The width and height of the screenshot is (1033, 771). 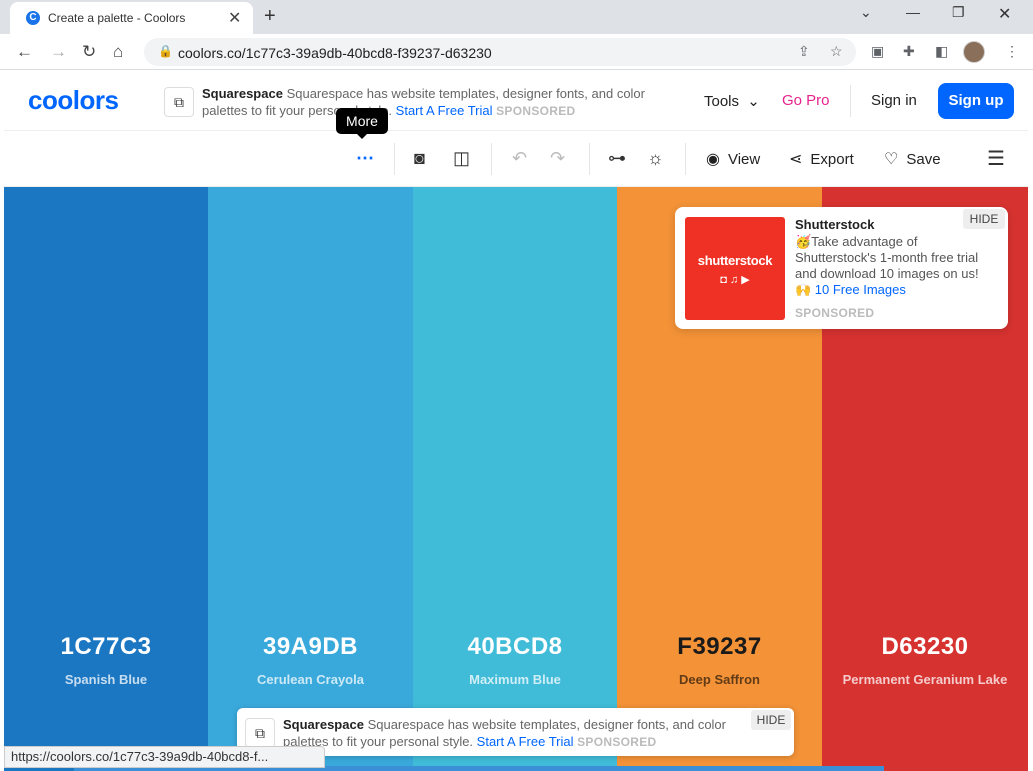 What do you see at coordinates (834, 224) in the screenshot?
I see `ad-title: Shutterstock` at bounding box center [834, 224].